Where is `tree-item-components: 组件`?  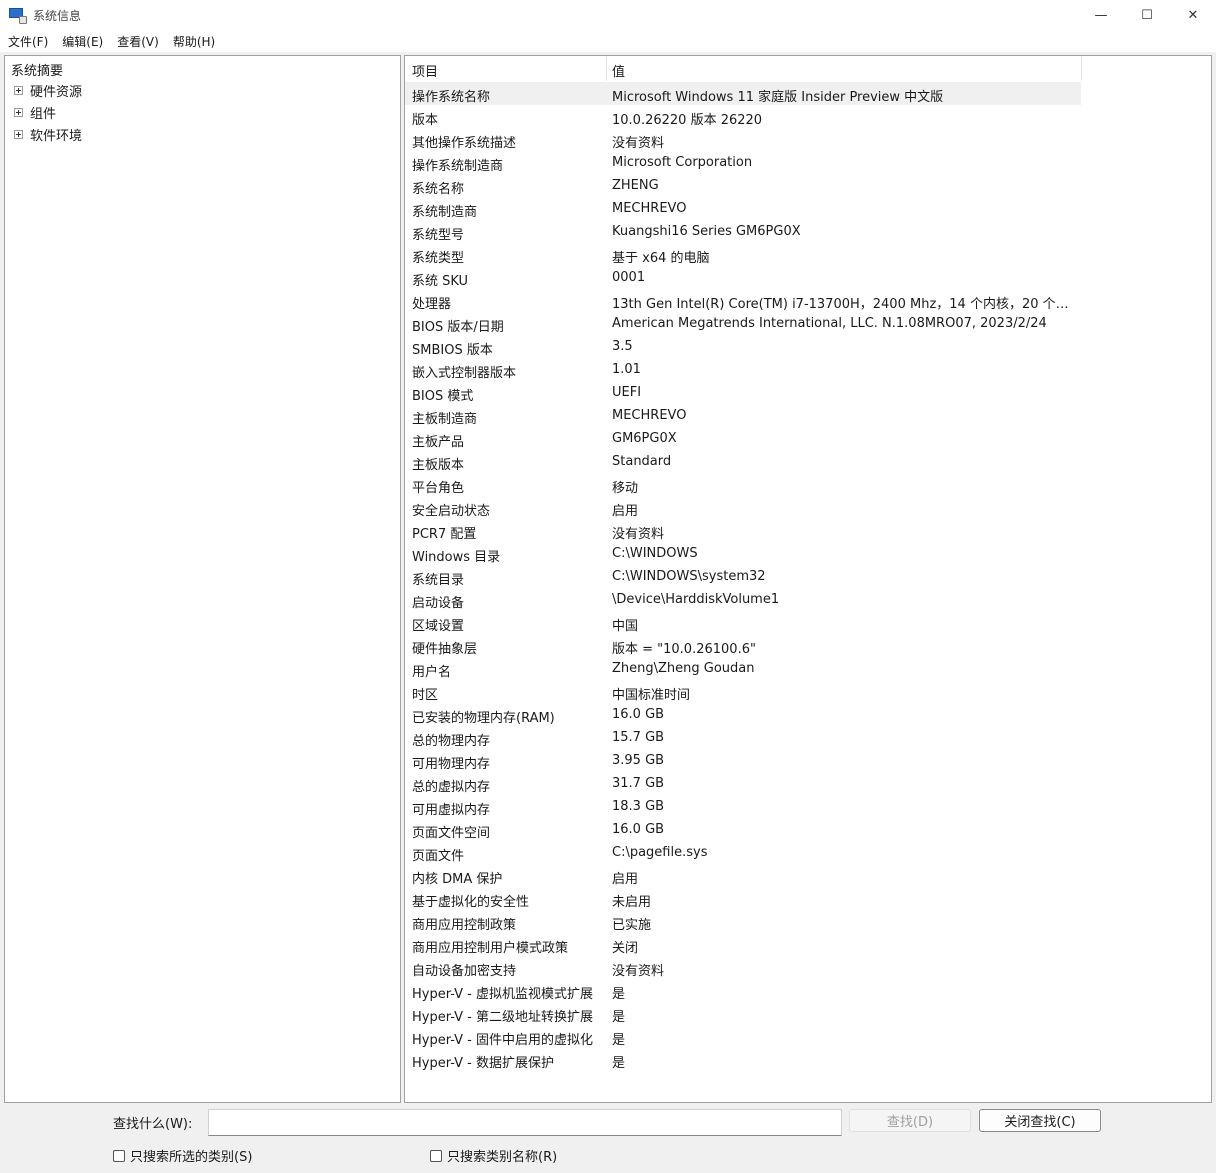 tree-item-components: 组件 is located at coordinates (35, 112).